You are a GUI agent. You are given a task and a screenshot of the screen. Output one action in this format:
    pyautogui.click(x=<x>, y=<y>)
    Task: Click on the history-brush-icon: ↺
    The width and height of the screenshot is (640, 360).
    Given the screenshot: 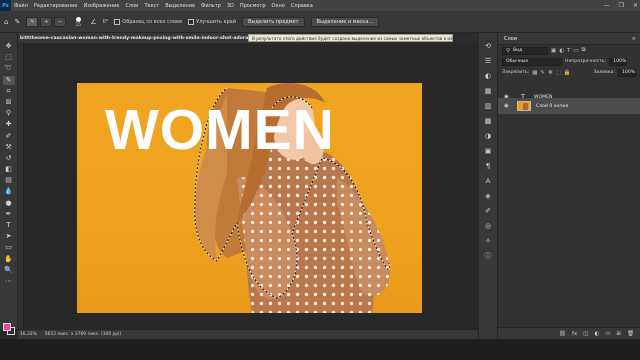 What is the action you would take?
    pyautogui.click(x=9, y=158)
    